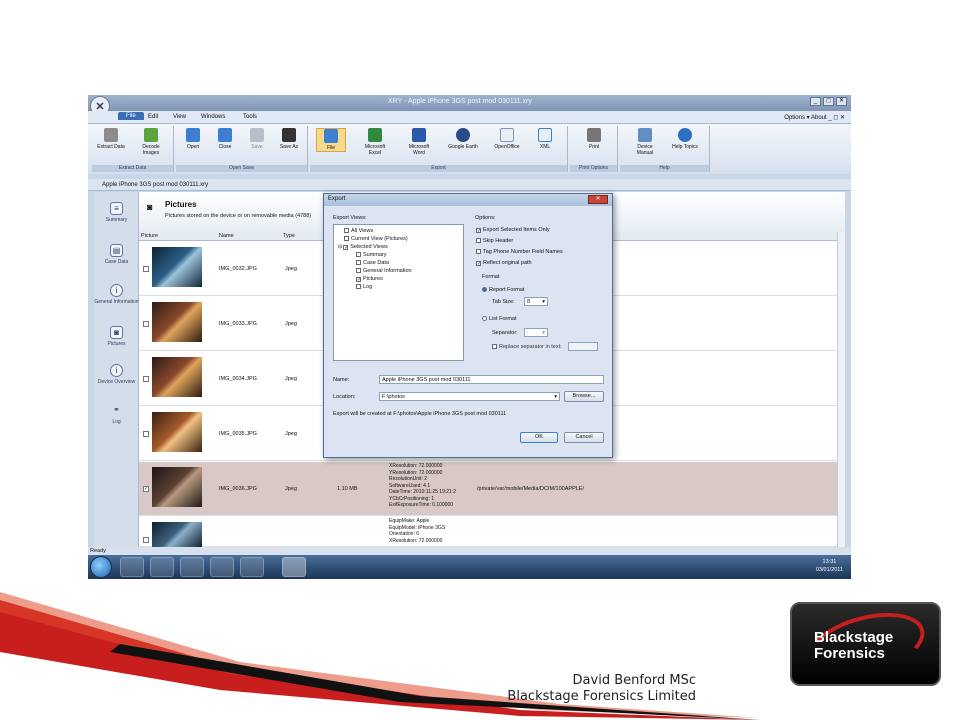 This screenshot has height=720, width=960. Describe the element at coordinates (519, 252) in the screenshot. I see `option-tag-phone-number: Tag Phone Number Field Names` at that location.